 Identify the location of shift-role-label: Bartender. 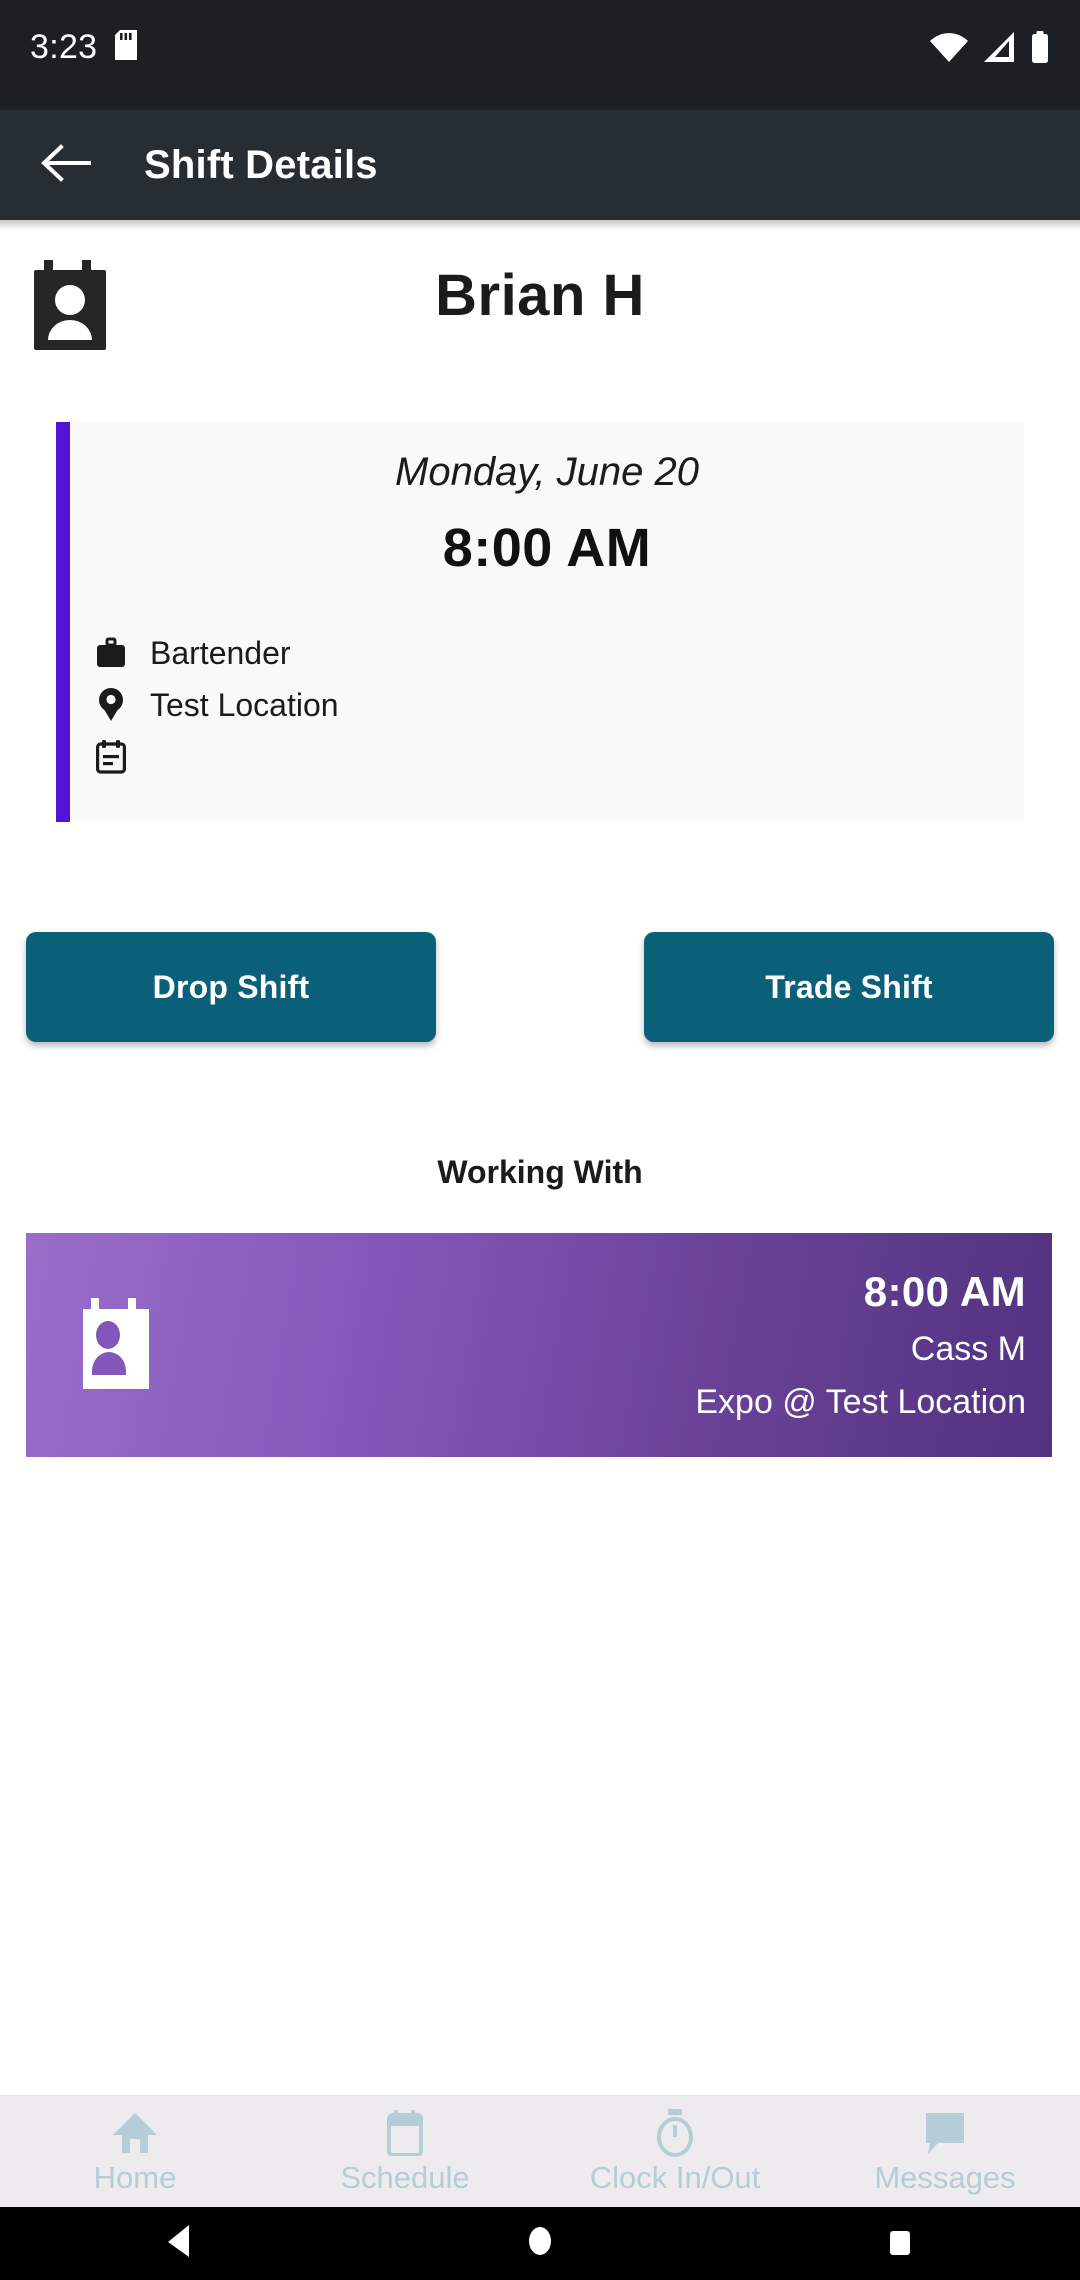
(220, 652).